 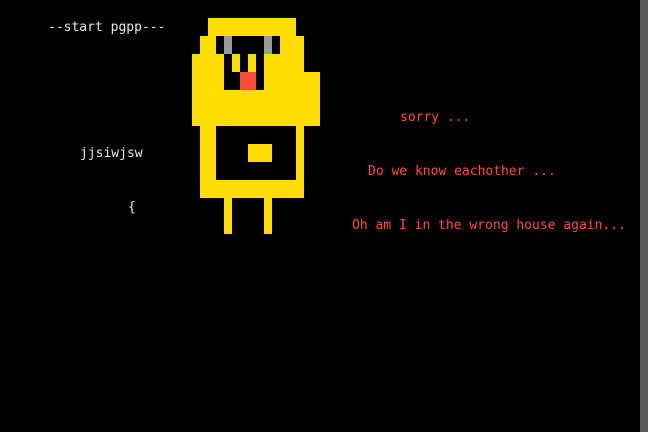 I want to click on yellow-pixel-creature-icon, so click(x=256, y=126).